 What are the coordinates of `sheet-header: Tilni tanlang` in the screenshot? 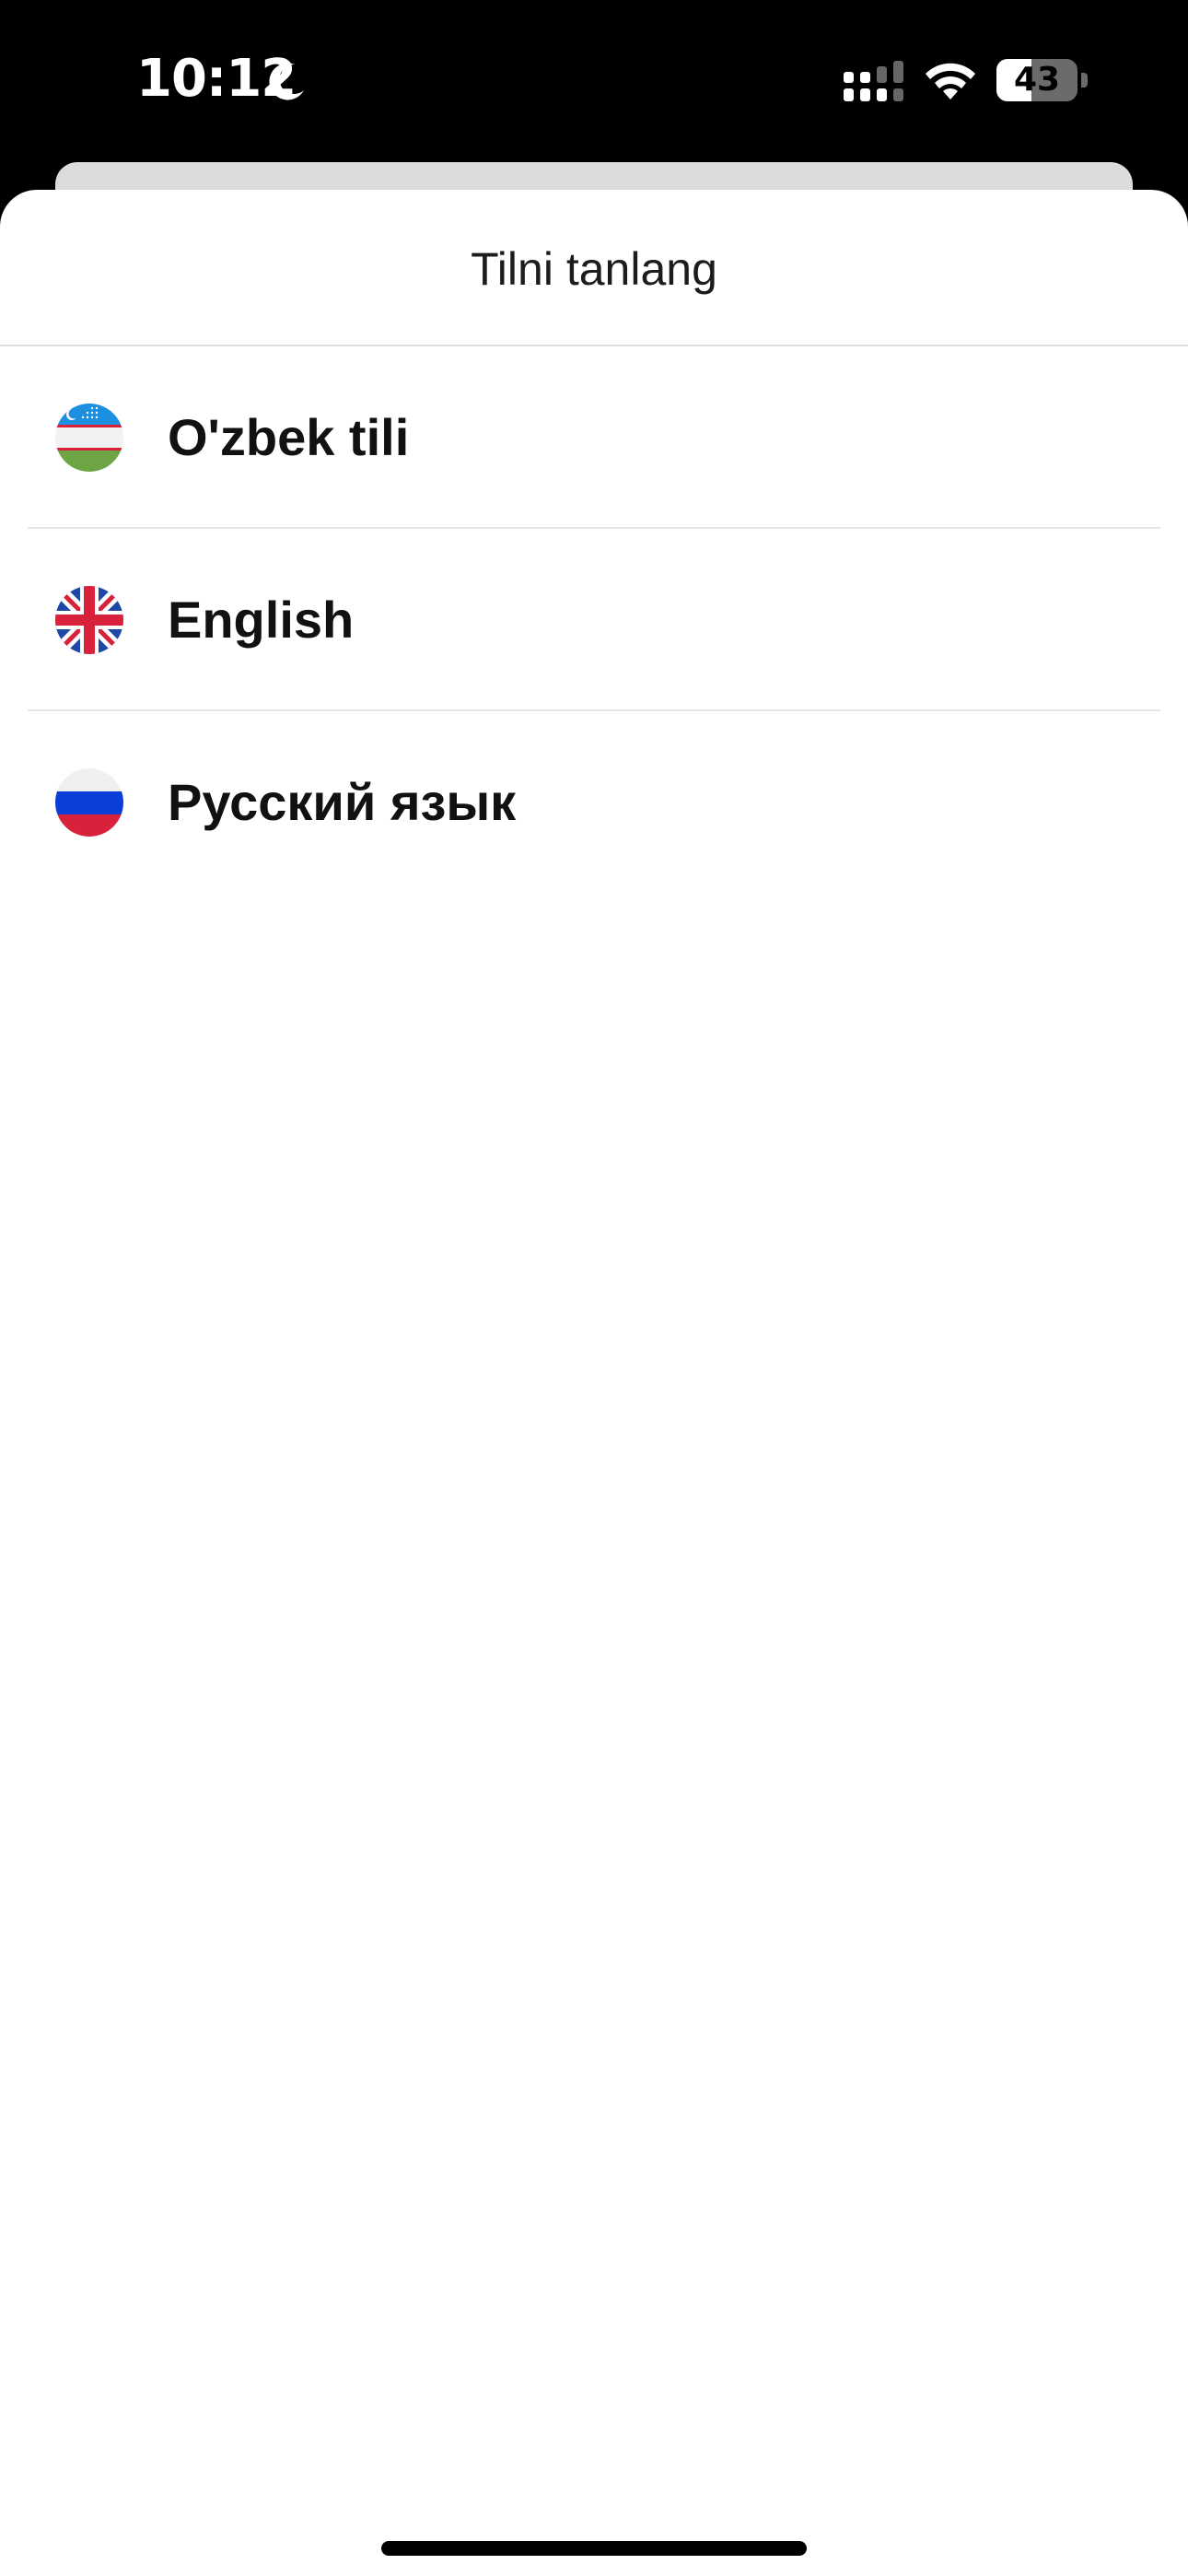 It's located at (594, 268).